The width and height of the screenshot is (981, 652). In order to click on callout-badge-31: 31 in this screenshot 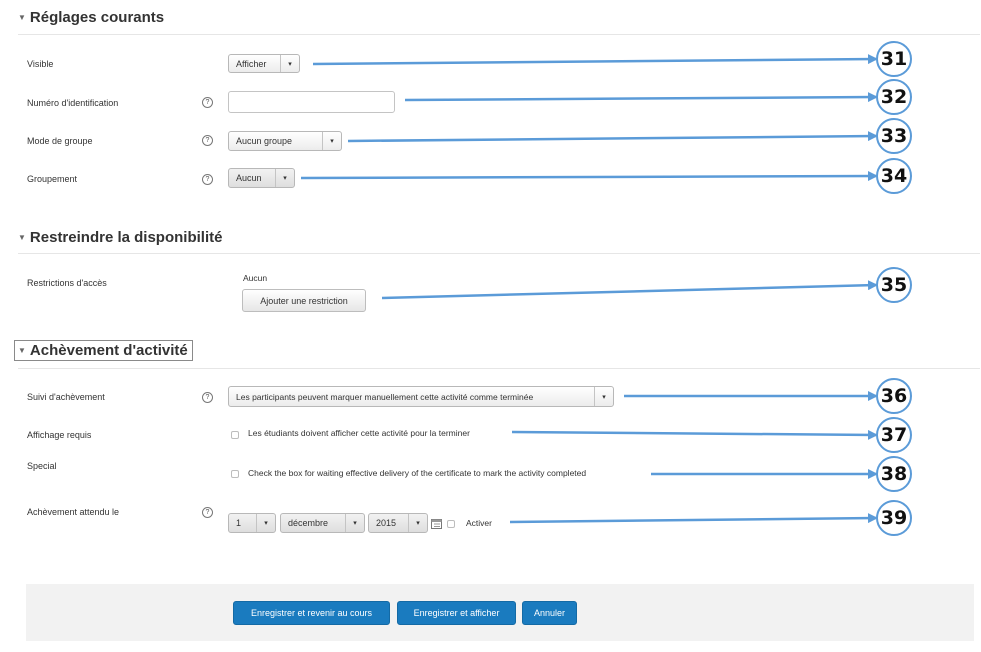, I will do `click(894, 59)`.